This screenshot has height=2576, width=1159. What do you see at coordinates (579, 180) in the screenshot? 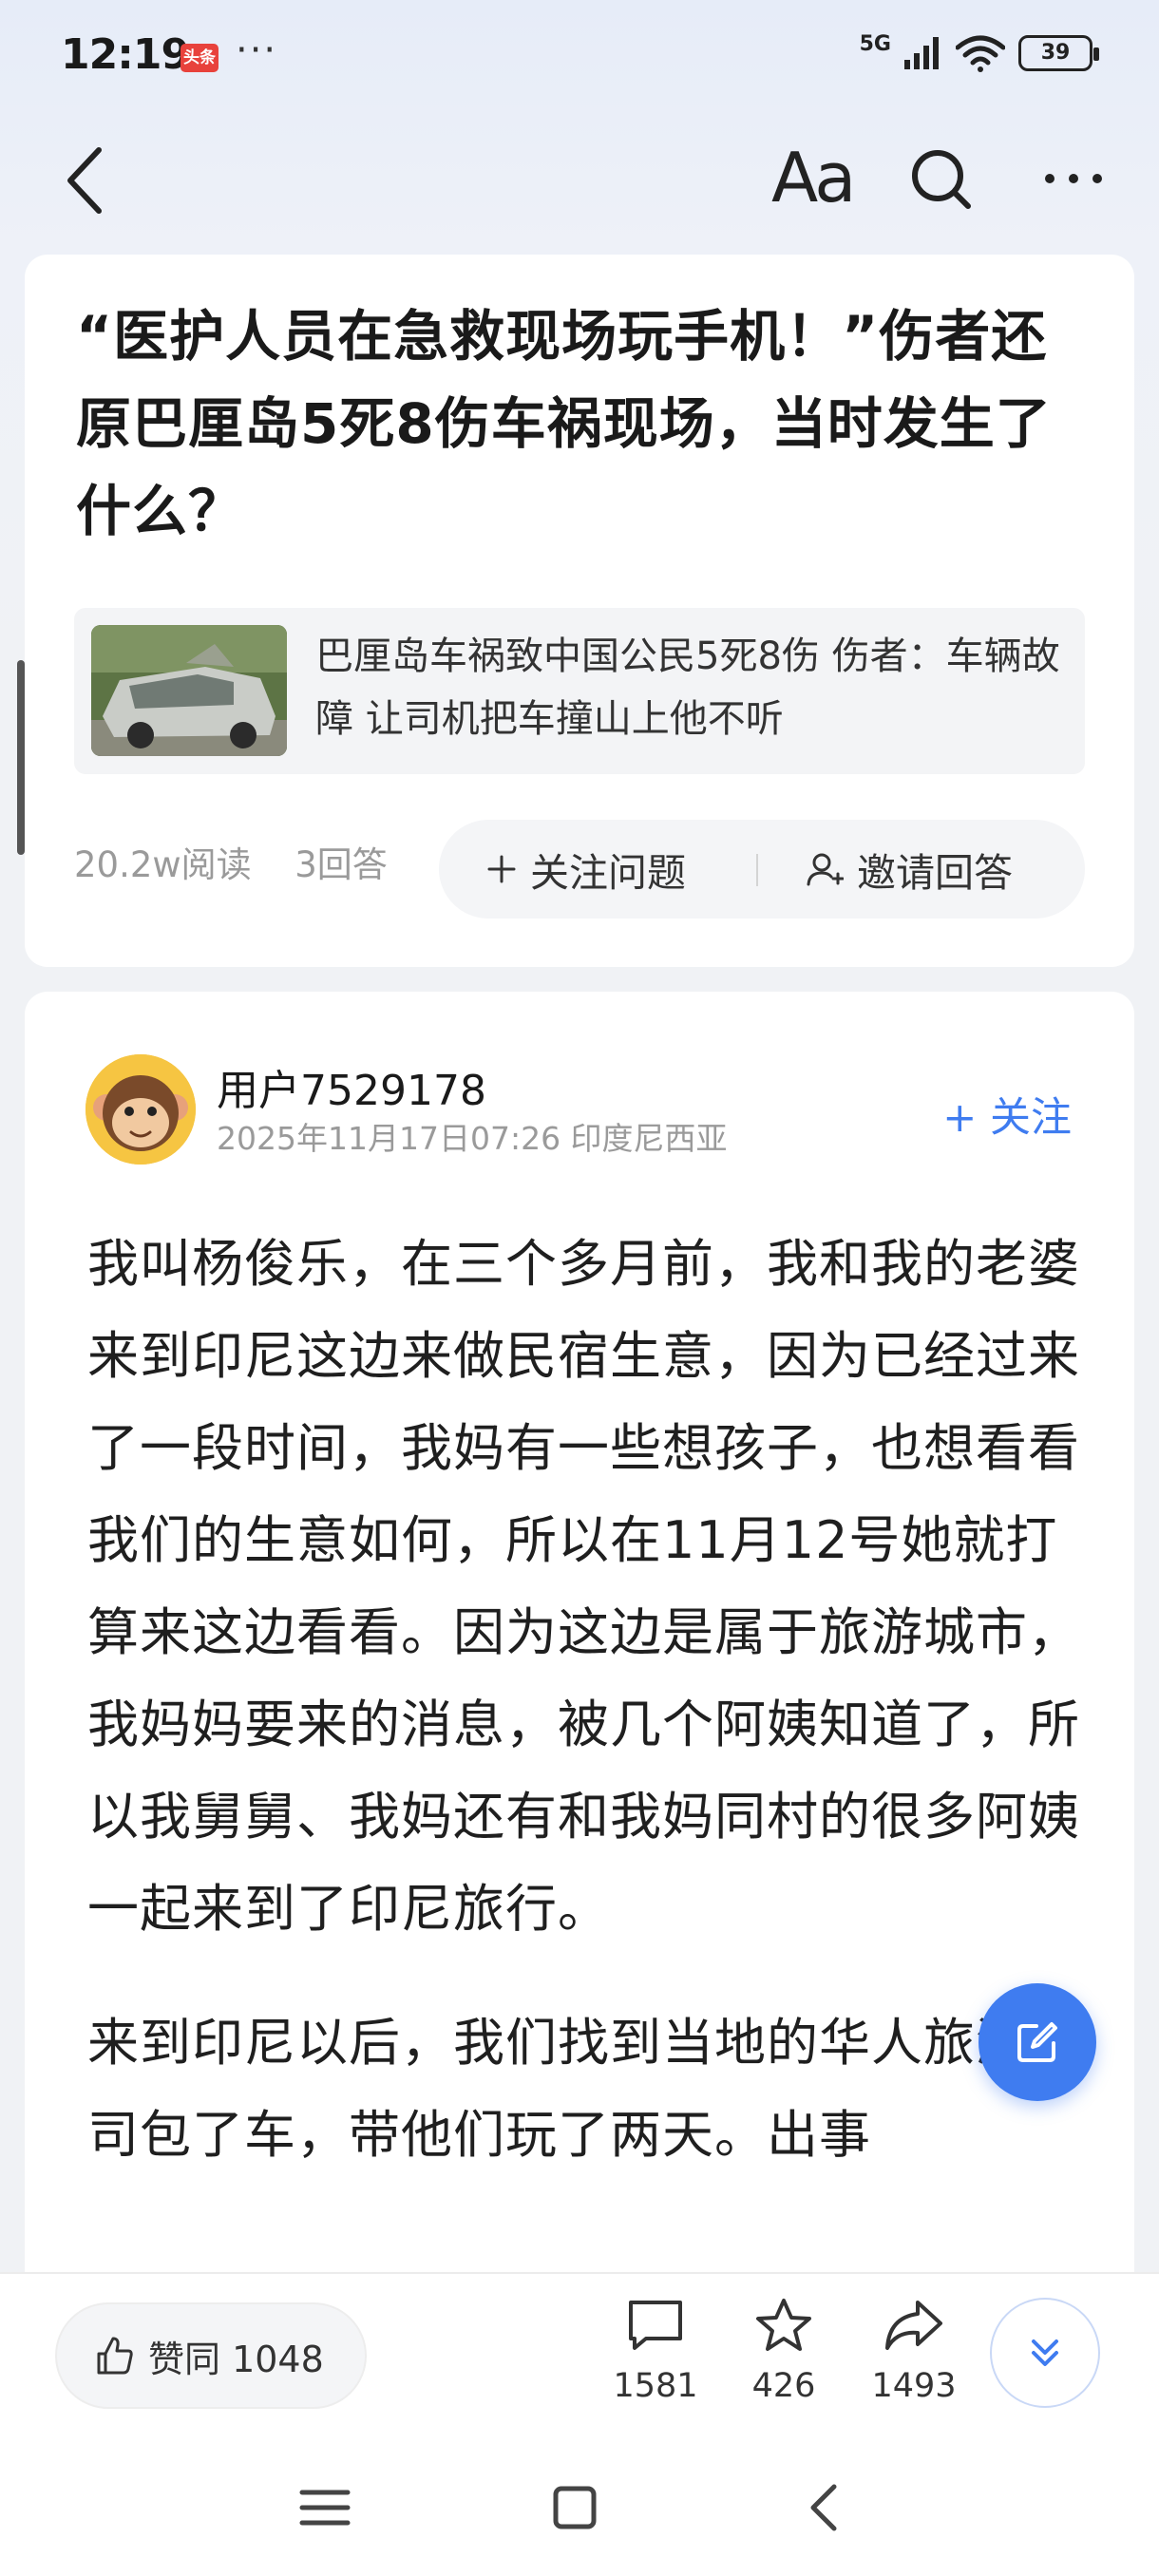
I see `top-nav-bar: Aa` at bounding box center [579, 180].